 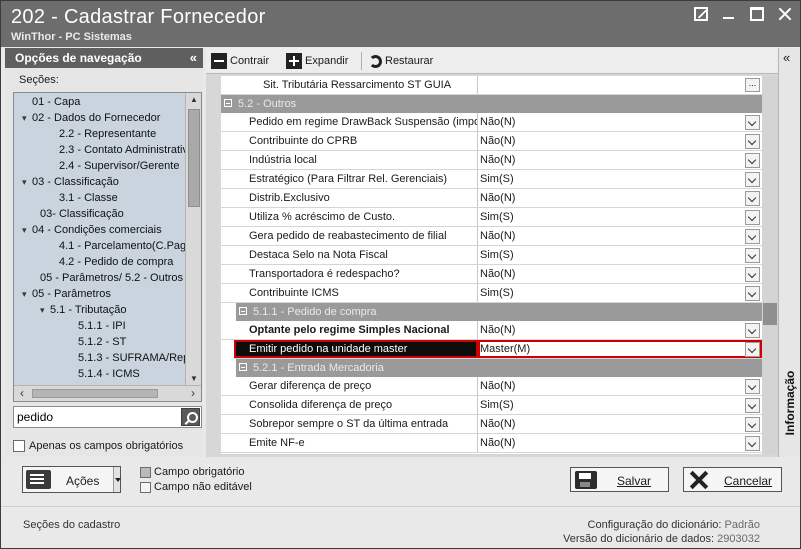 I want to click on tree-item: 5.1.2 - ST, so click(x=97, y=342).